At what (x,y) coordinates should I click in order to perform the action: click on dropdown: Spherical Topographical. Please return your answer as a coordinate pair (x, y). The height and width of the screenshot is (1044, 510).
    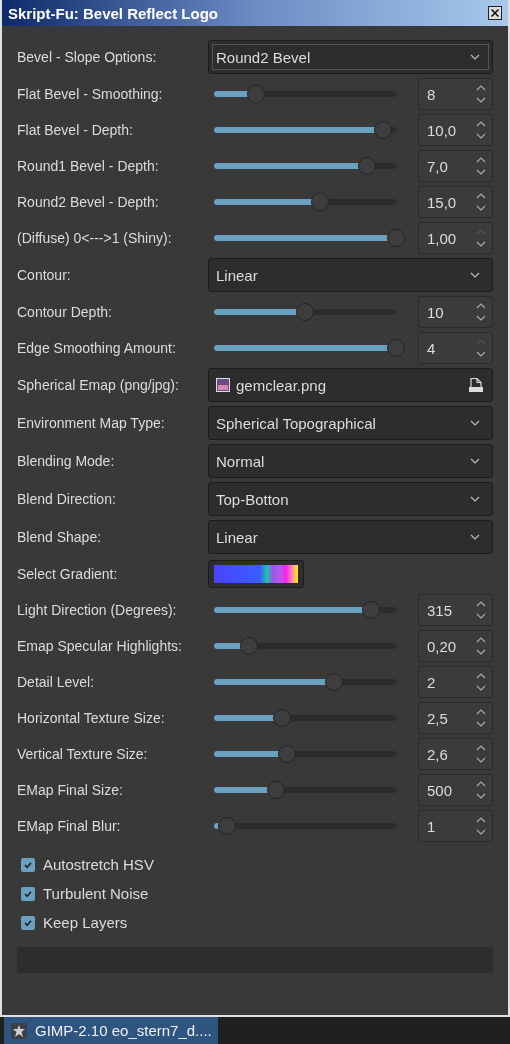
    Looking at the image, I should click on (350, 423).